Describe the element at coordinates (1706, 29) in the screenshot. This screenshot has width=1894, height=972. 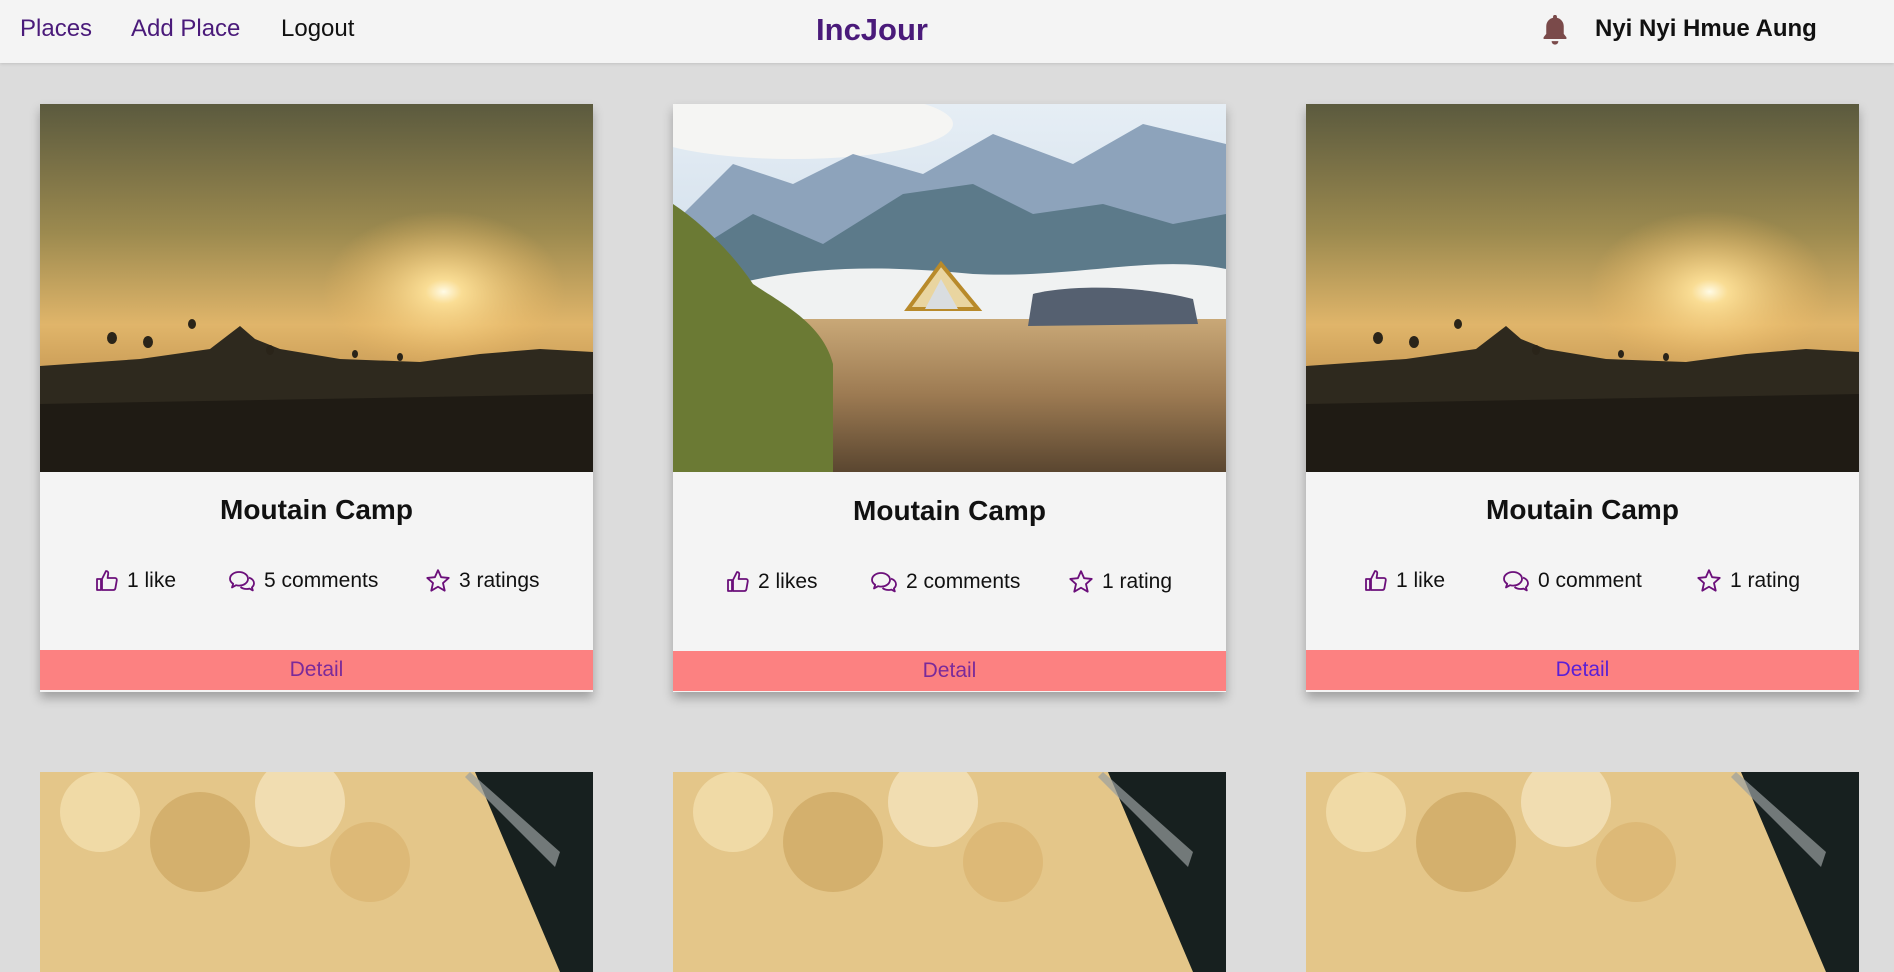
I see `user-name: Nyi Nyi Hmue Aung` at that location.